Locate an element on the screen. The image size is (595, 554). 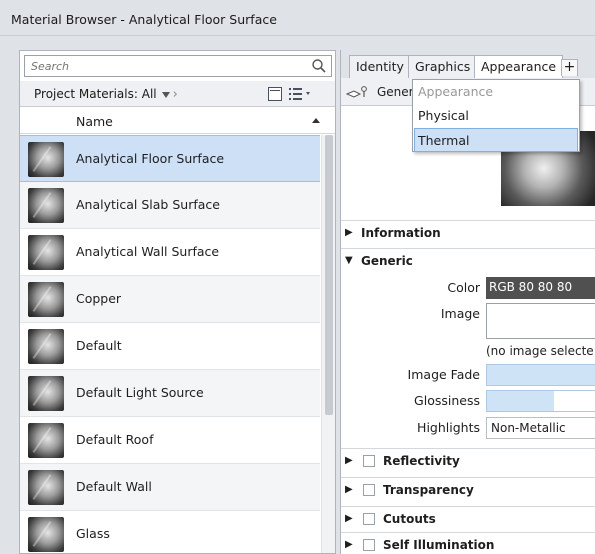
project-materials-filter: Project Materials: All › is located at coordinates (106, 94).